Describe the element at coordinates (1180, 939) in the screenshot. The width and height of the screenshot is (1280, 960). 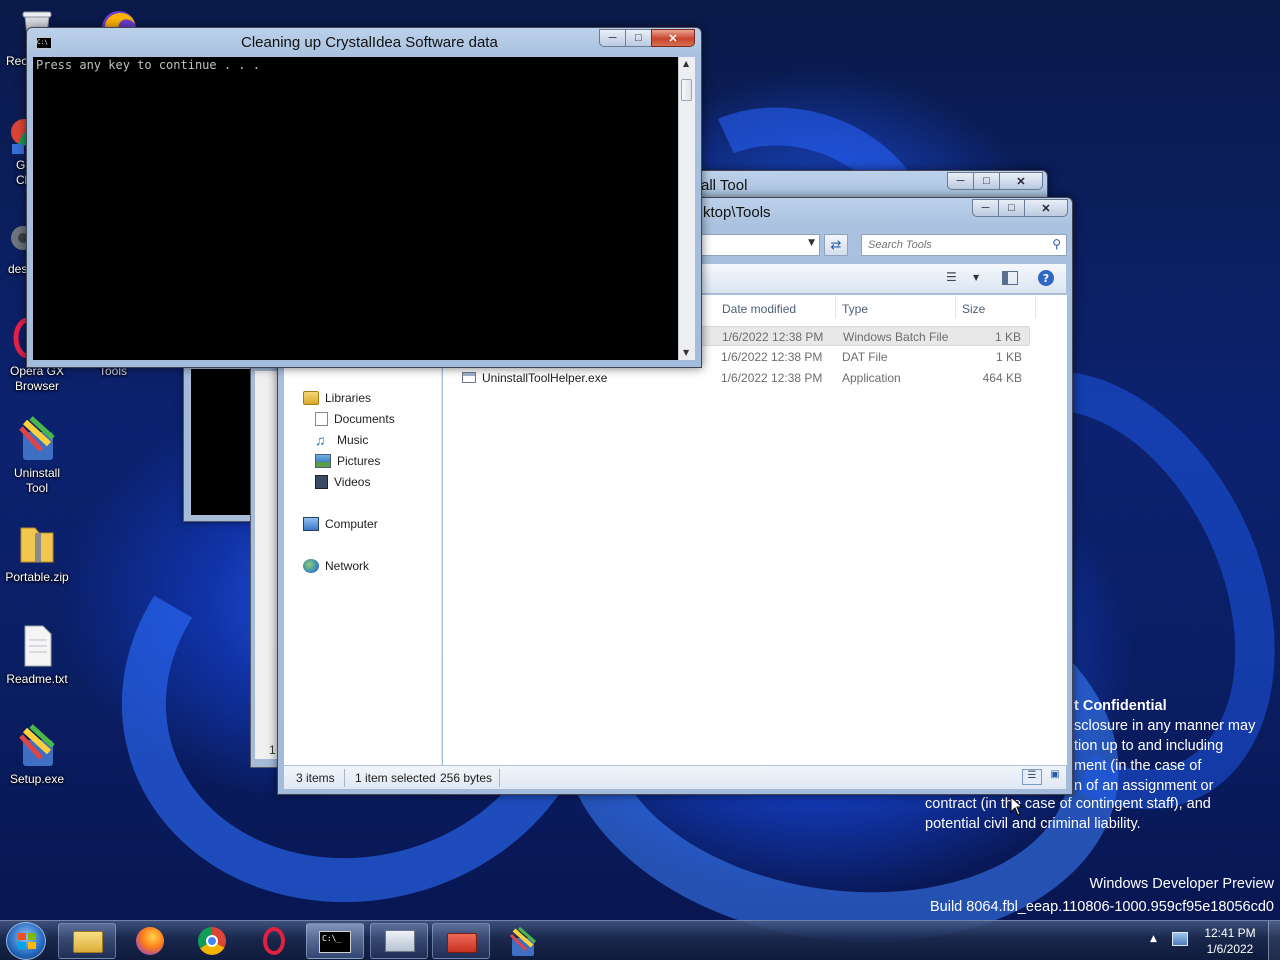
I see `network-tray-icon` at that location.